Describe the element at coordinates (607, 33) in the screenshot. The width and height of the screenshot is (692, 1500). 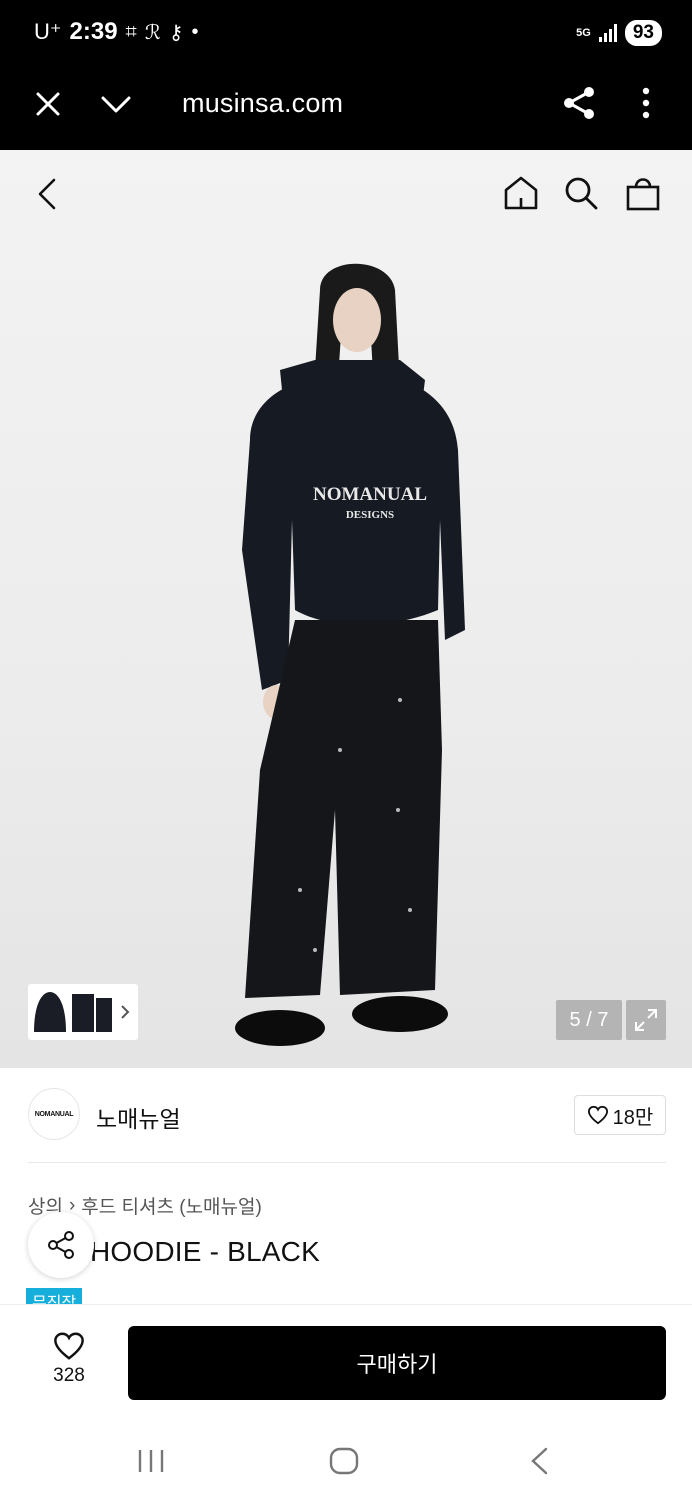
I see `signal-icon` at that location.